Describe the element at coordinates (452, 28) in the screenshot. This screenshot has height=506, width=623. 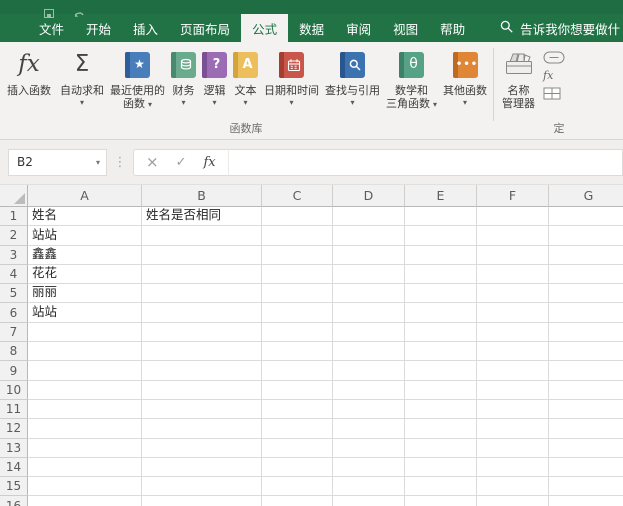
I see `tab-help: 帮助` at that location.